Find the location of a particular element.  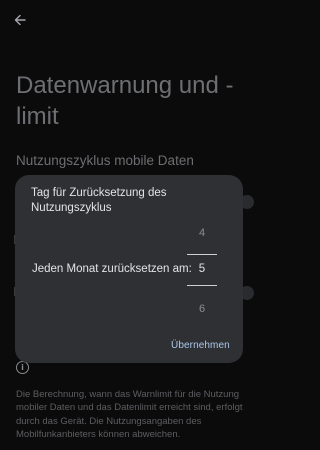

confirm-button: Übernehmen is located at coordinates (200, 345).